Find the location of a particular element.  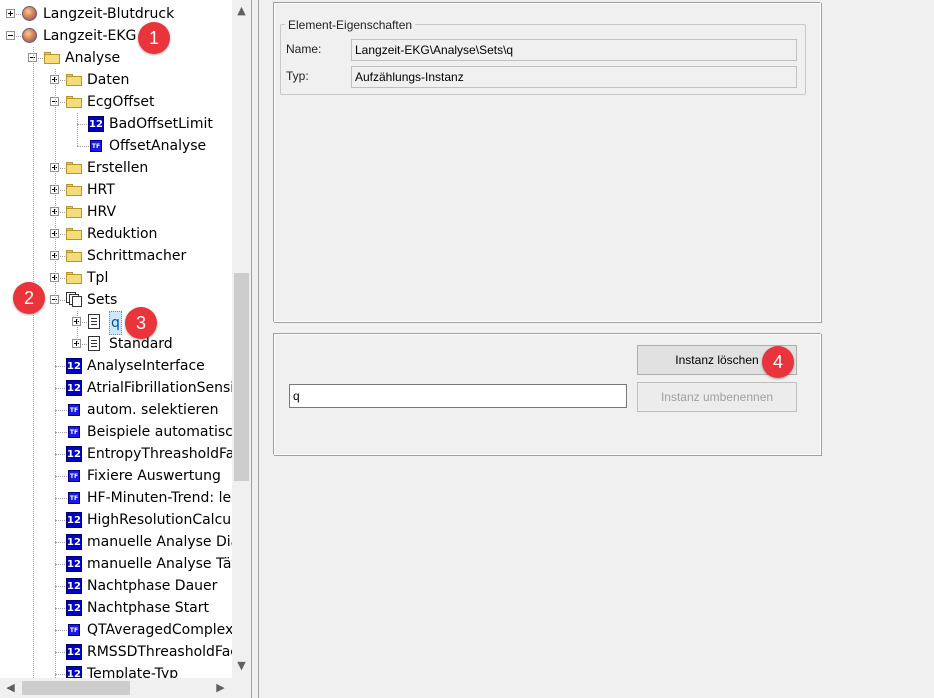

type-label: Typ: is located at coordinates (297, 76).